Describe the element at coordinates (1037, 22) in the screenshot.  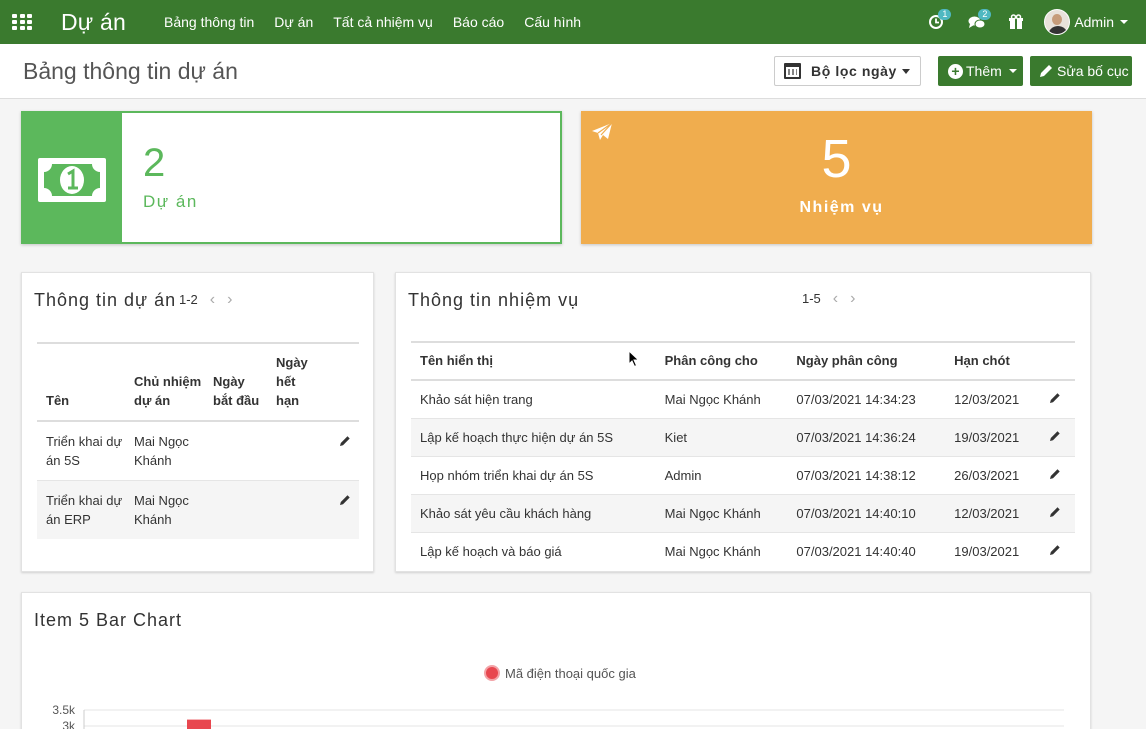
I see `navbar-right: 1 2 Admin` at that location.